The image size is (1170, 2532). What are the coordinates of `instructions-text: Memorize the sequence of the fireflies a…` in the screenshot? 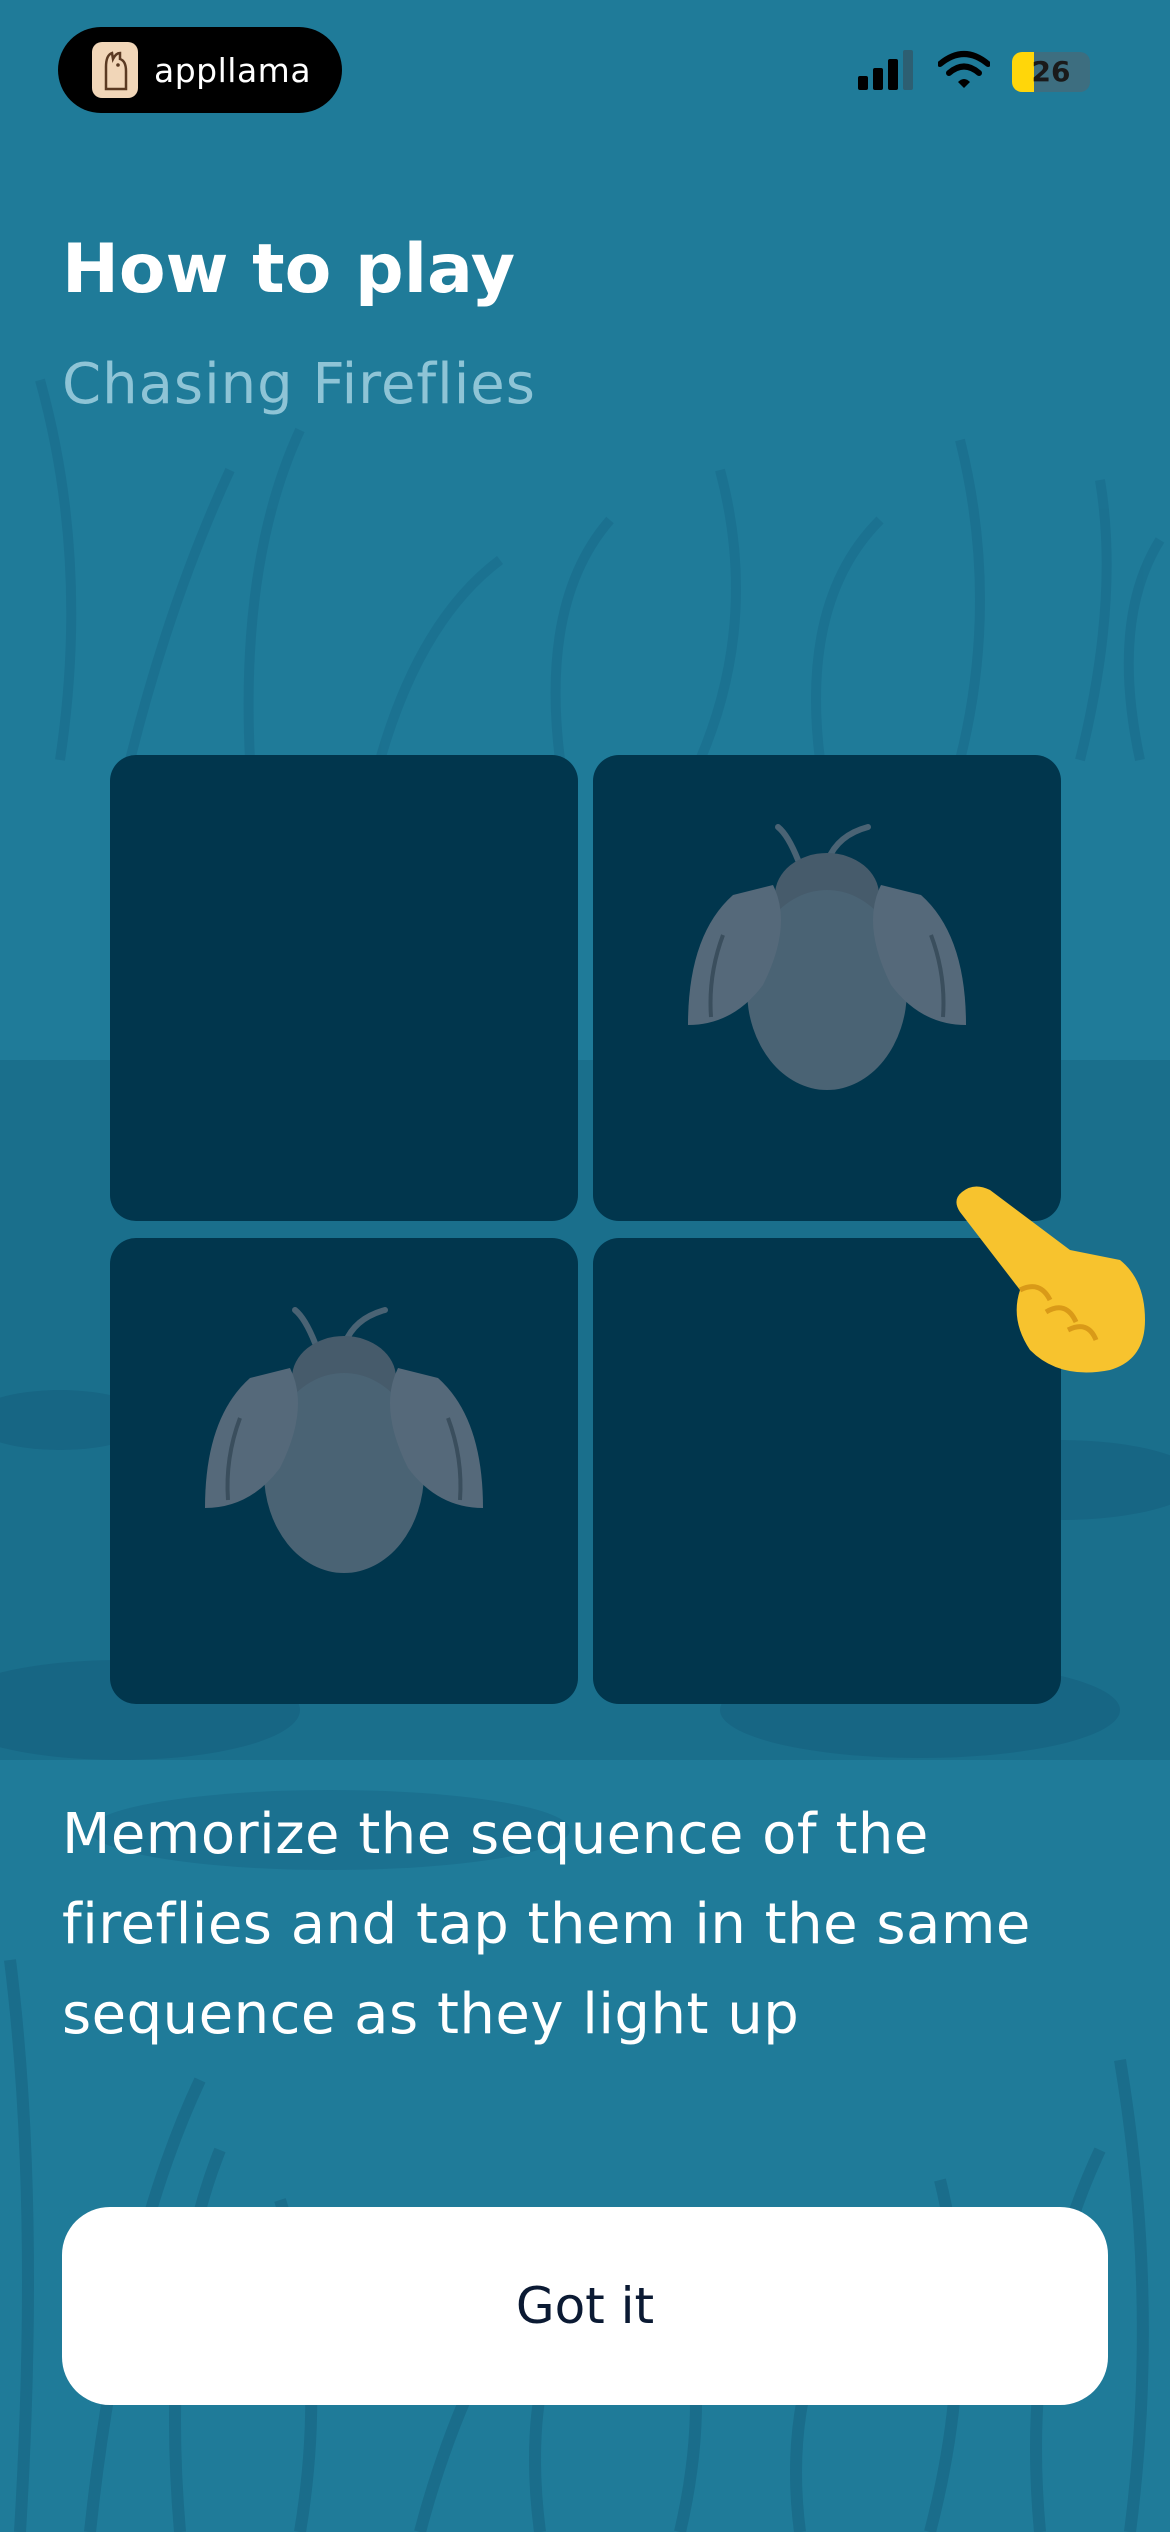 It's located at (546, 1924).